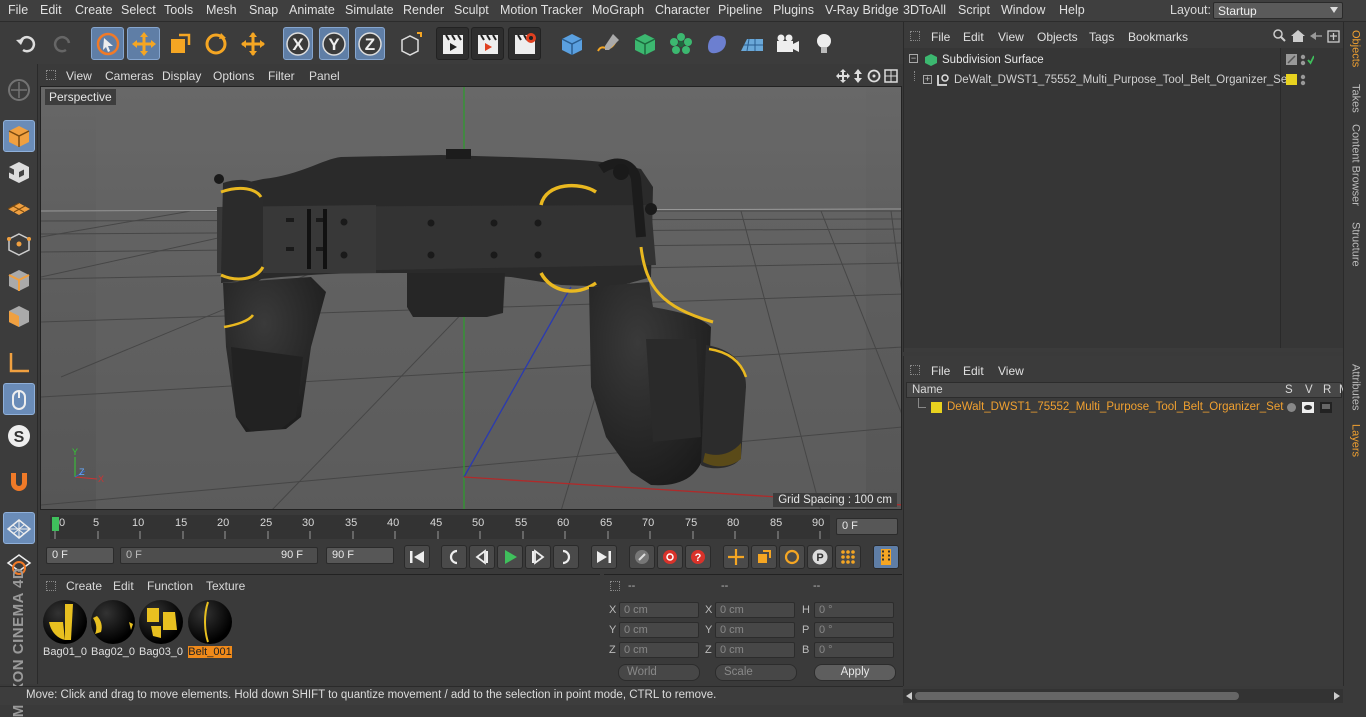  I want to click on material-swatch: Bag03_0, so click(161, 629).